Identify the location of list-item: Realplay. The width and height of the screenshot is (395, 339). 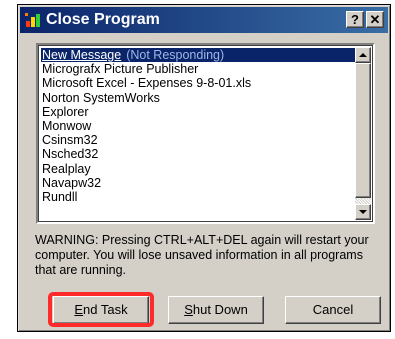
(198, 169).